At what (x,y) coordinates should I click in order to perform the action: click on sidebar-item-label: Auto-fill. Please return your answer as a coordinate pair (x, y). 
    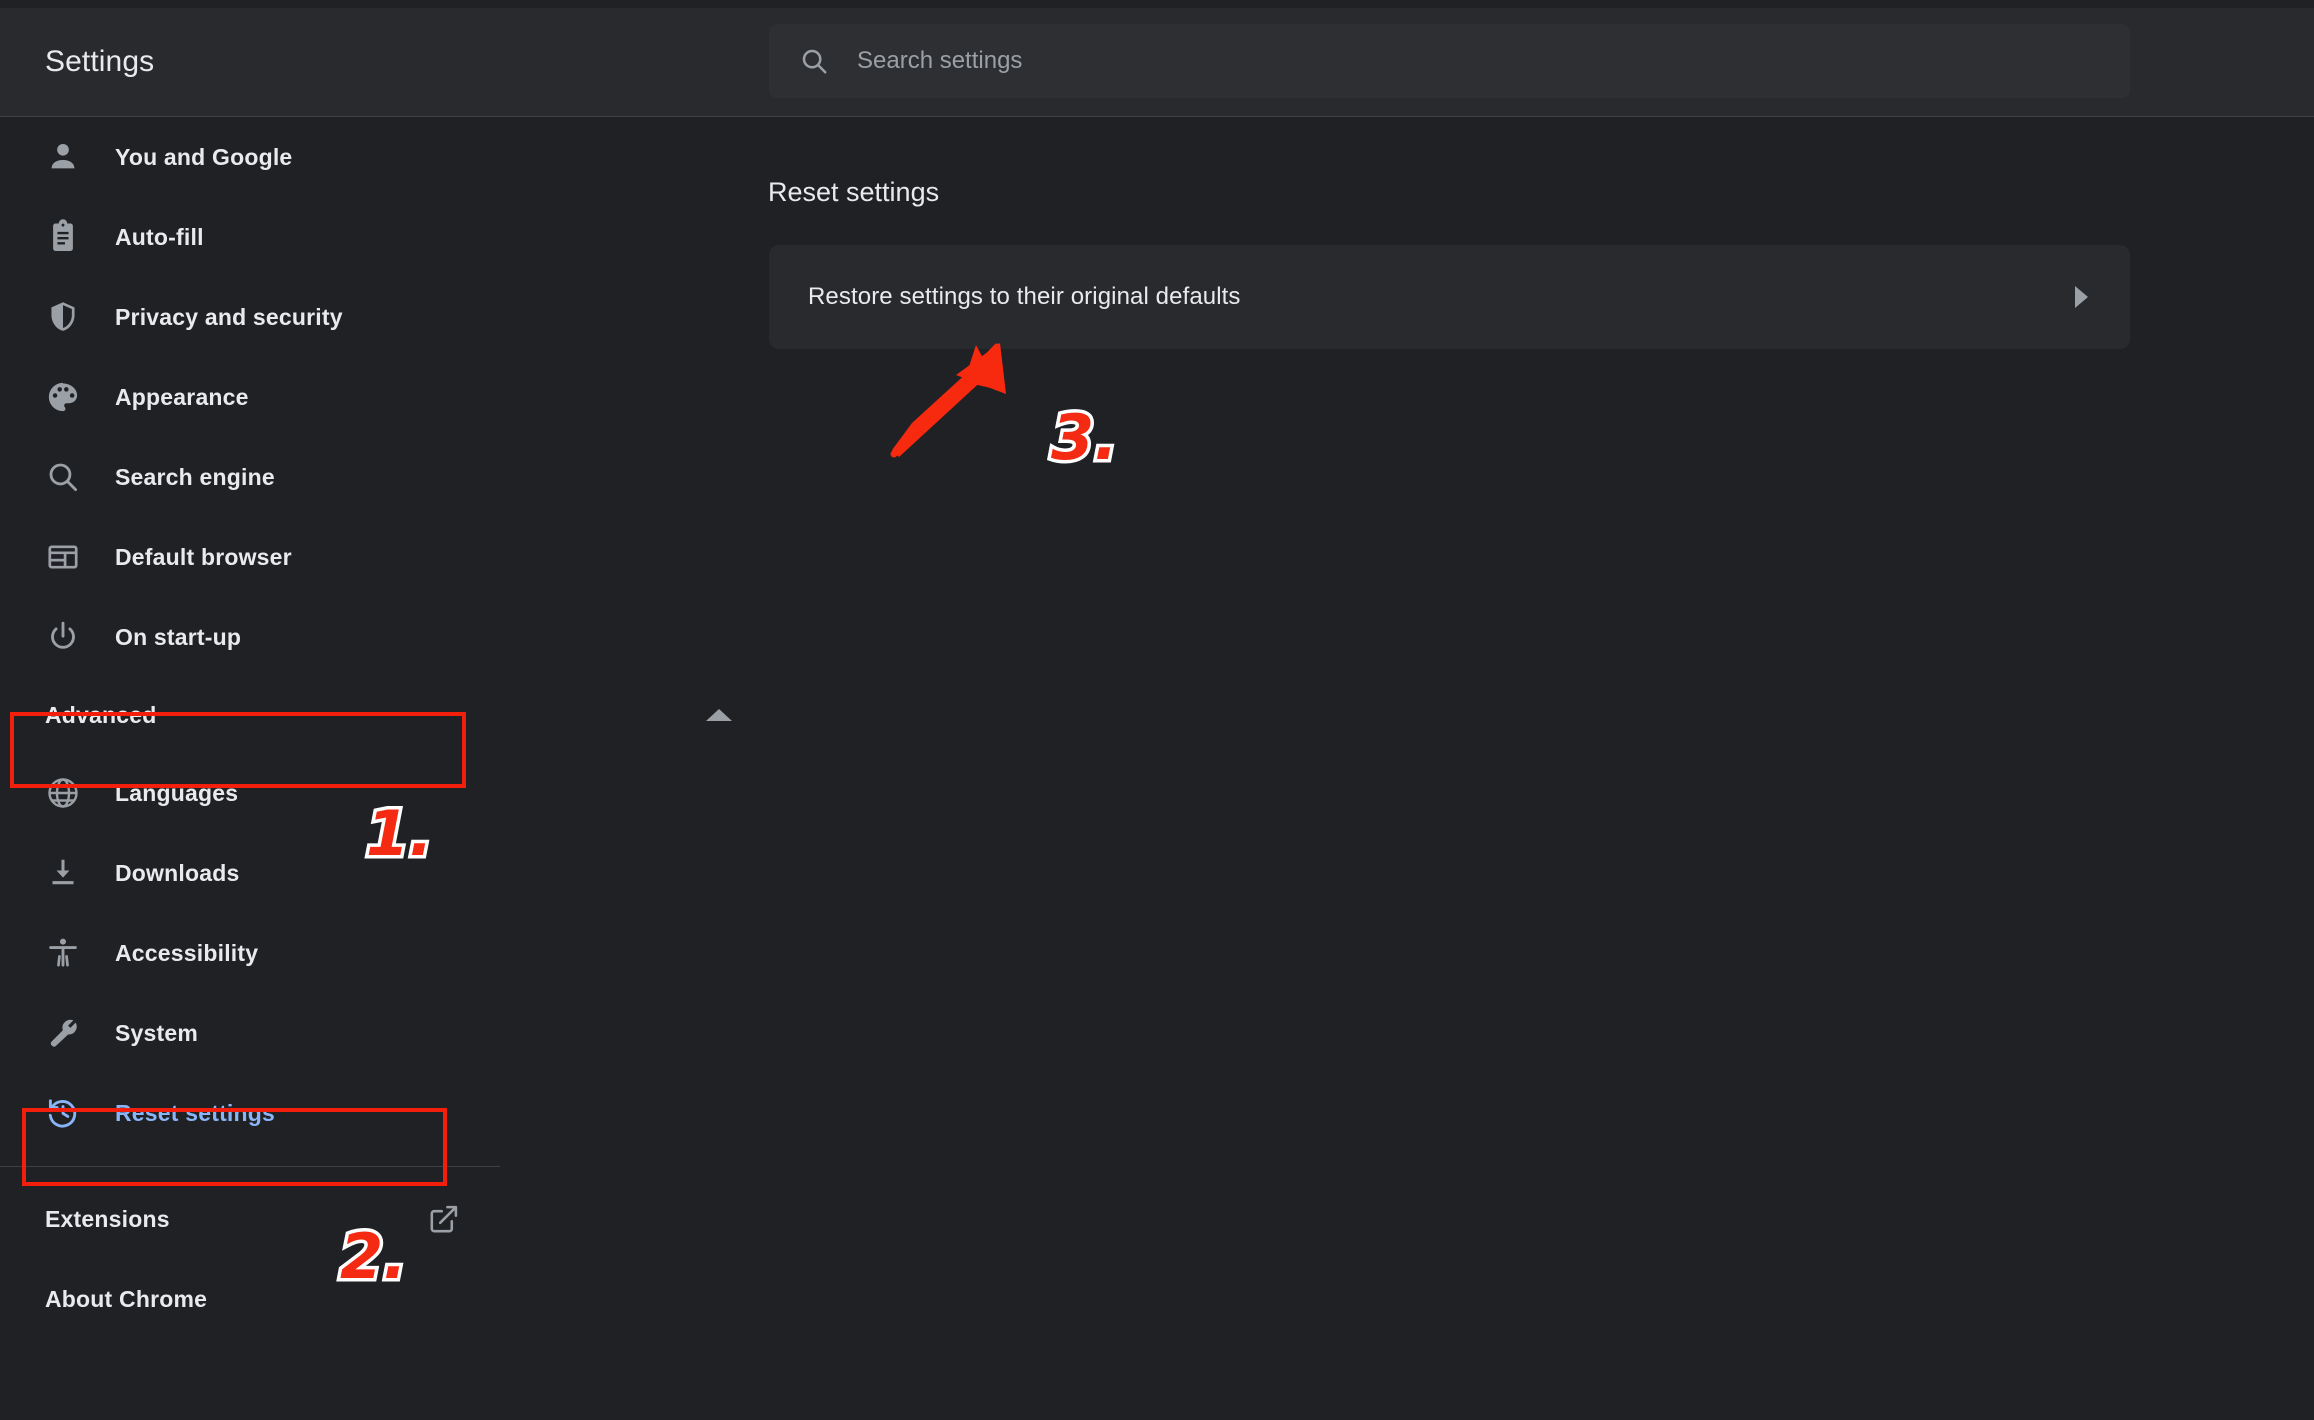
    Looking at the image, I should click on (159, 236).